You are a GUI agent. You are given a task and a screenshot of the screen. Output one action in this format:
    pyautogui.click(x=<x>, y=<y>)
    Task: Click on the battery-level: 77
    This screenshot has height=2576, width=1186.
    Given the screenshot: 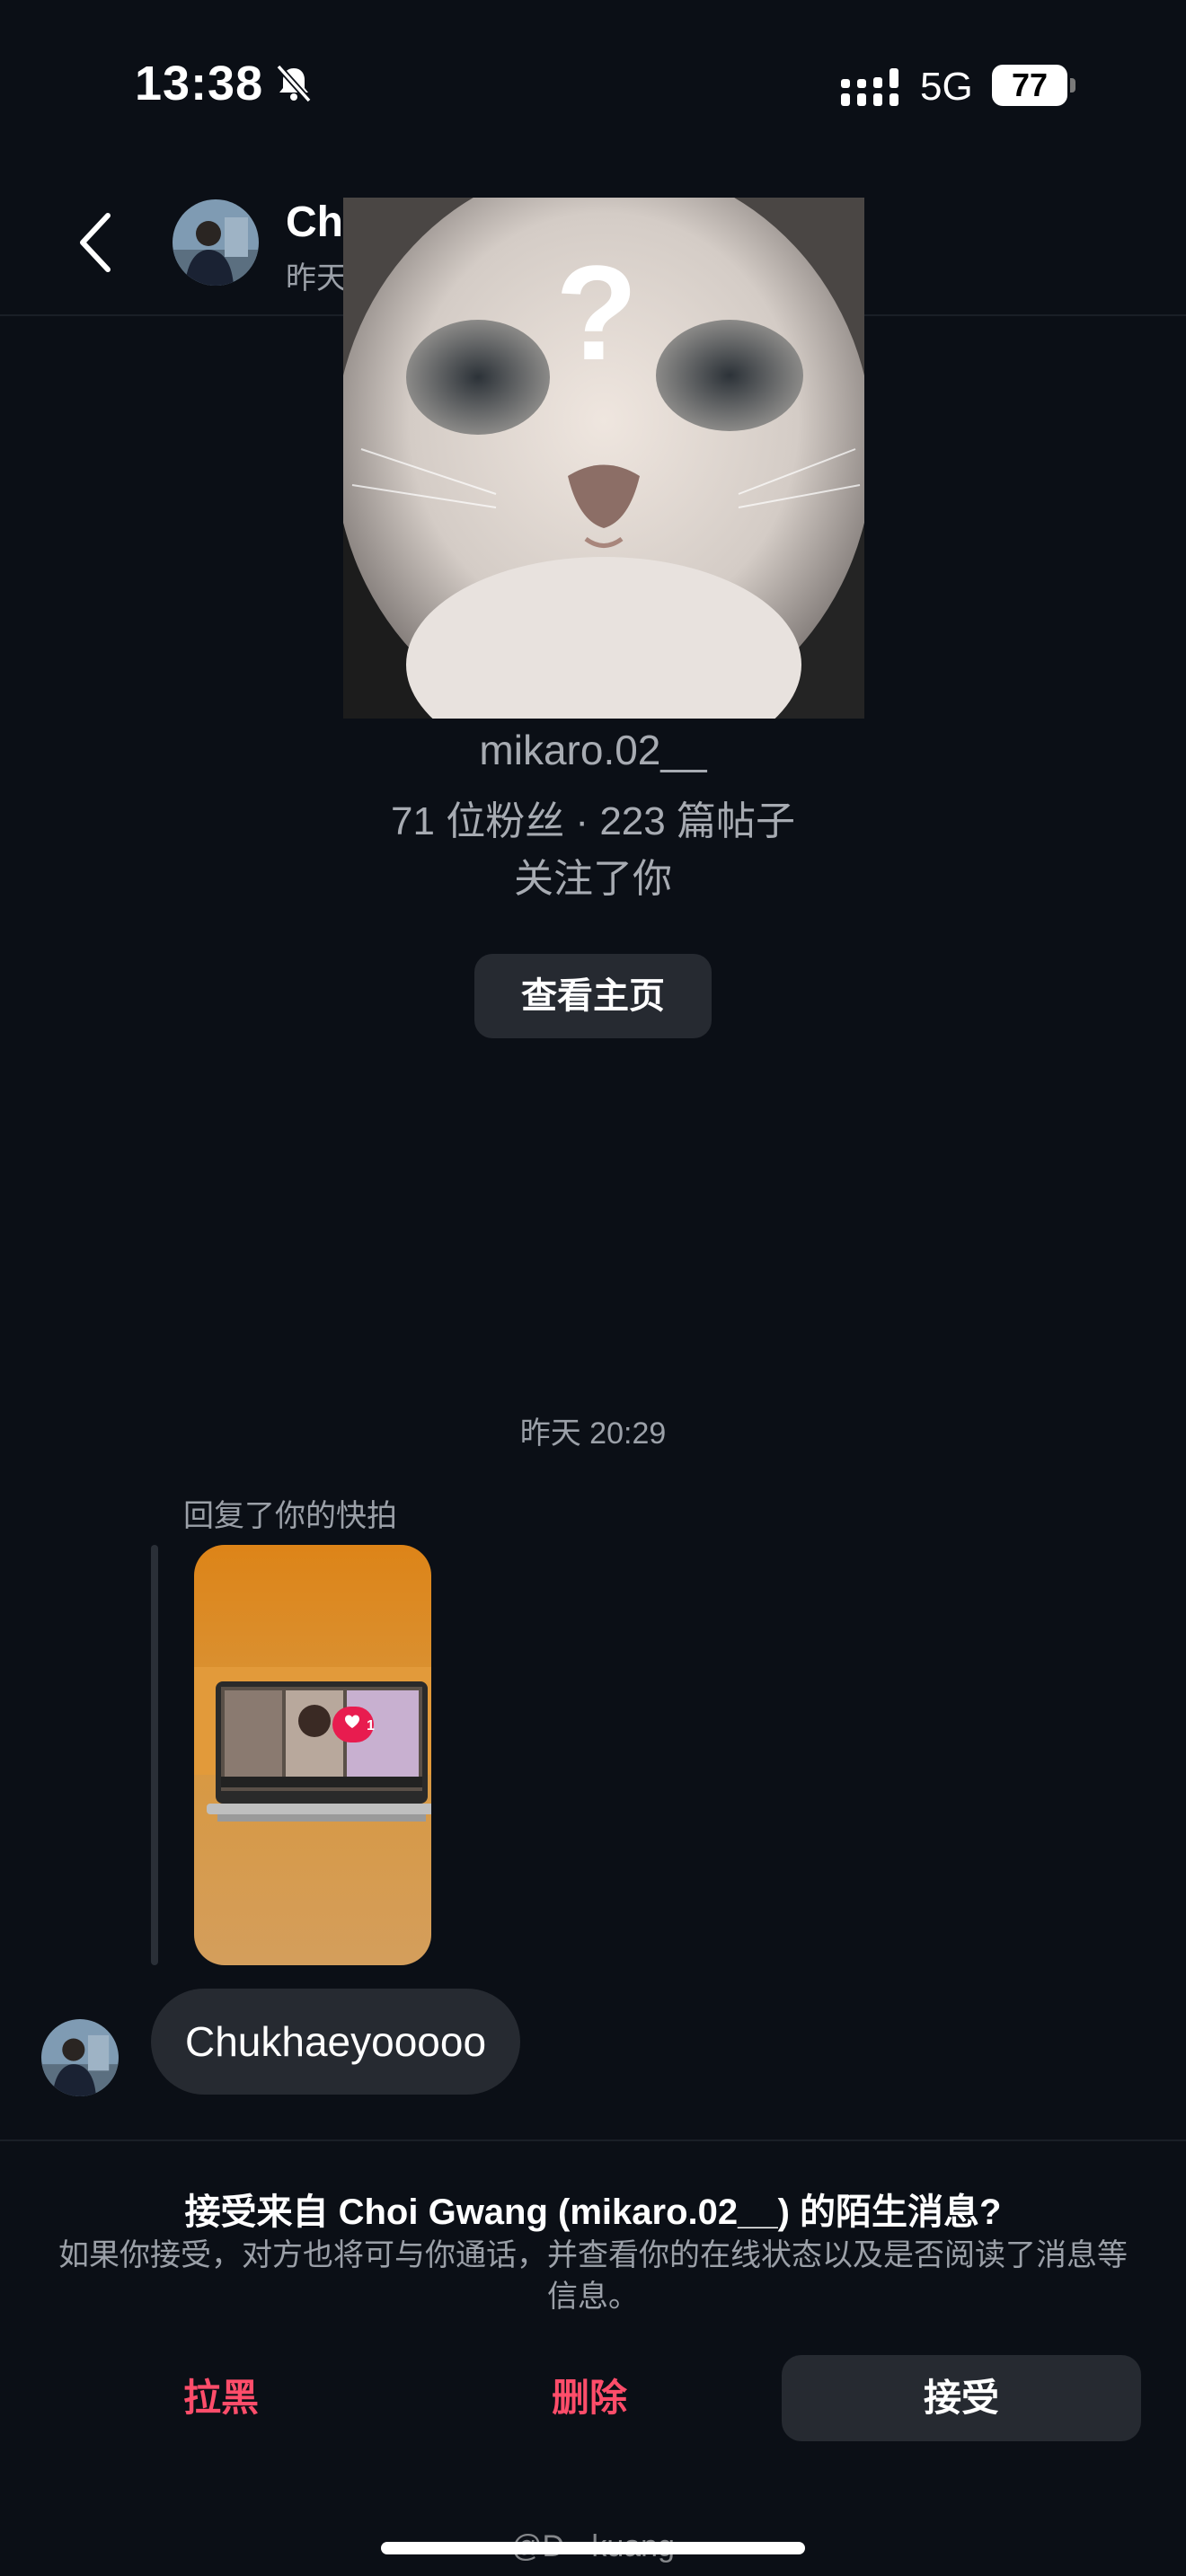 What is the action you would take?
    pyautogui.click(x=1030, y=84)
    